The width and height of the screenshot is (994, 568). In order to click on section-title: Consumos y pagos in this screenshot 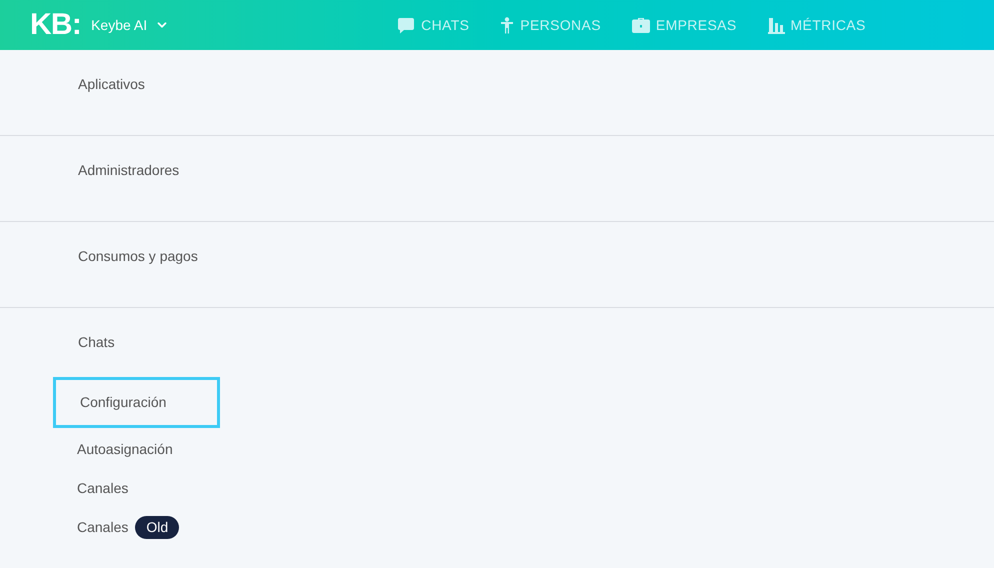, I will do `click(138, 256)`.